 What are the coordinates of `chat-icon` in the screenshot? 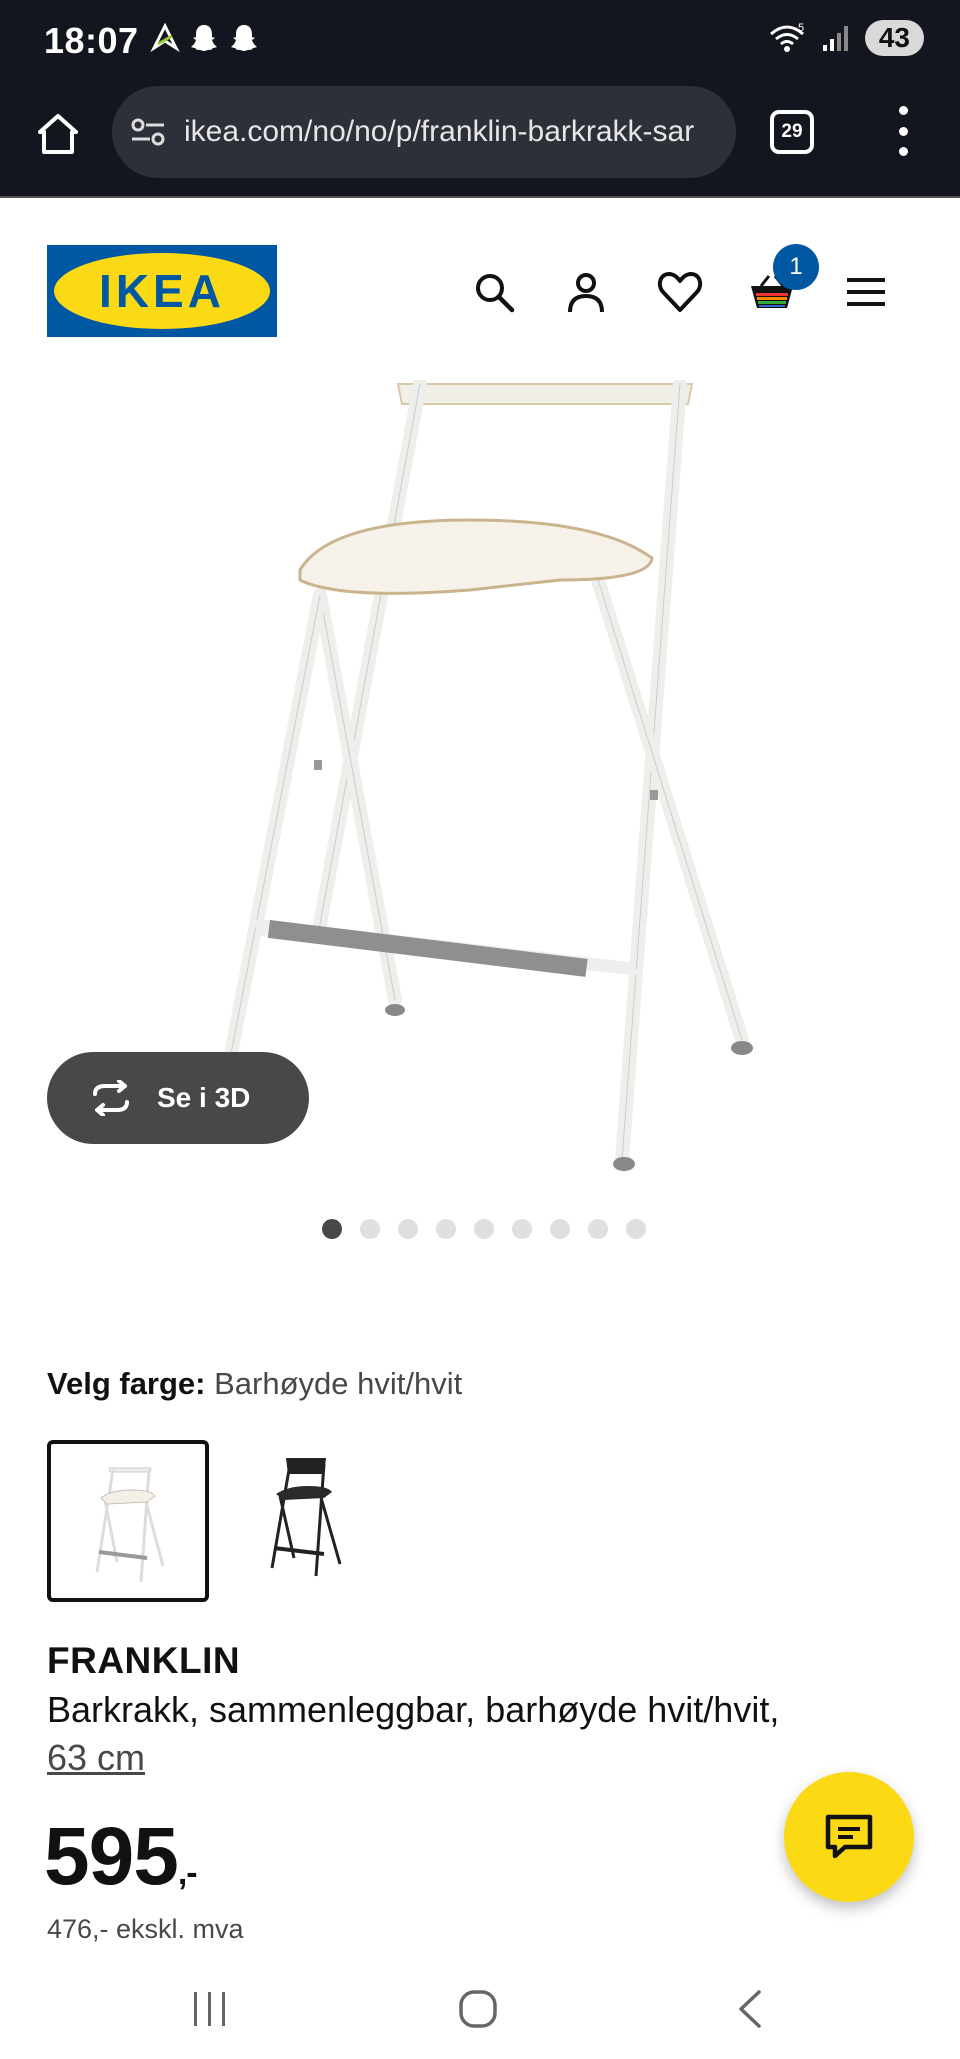 It's located at (849, 1836).